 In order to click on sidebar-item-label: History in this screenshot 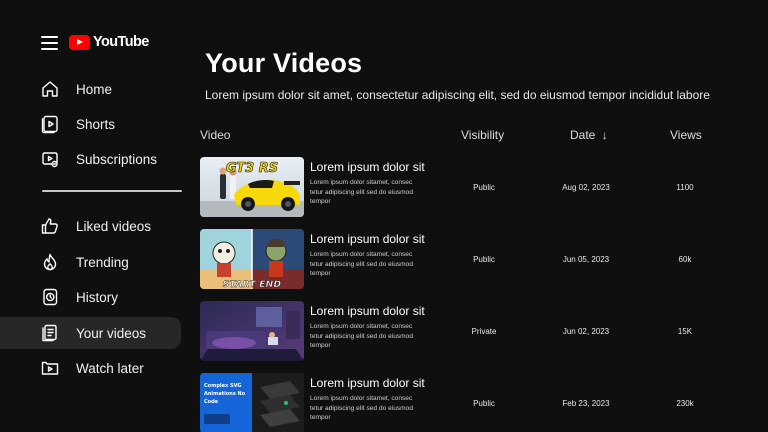, I will do `click(97, 297)`.